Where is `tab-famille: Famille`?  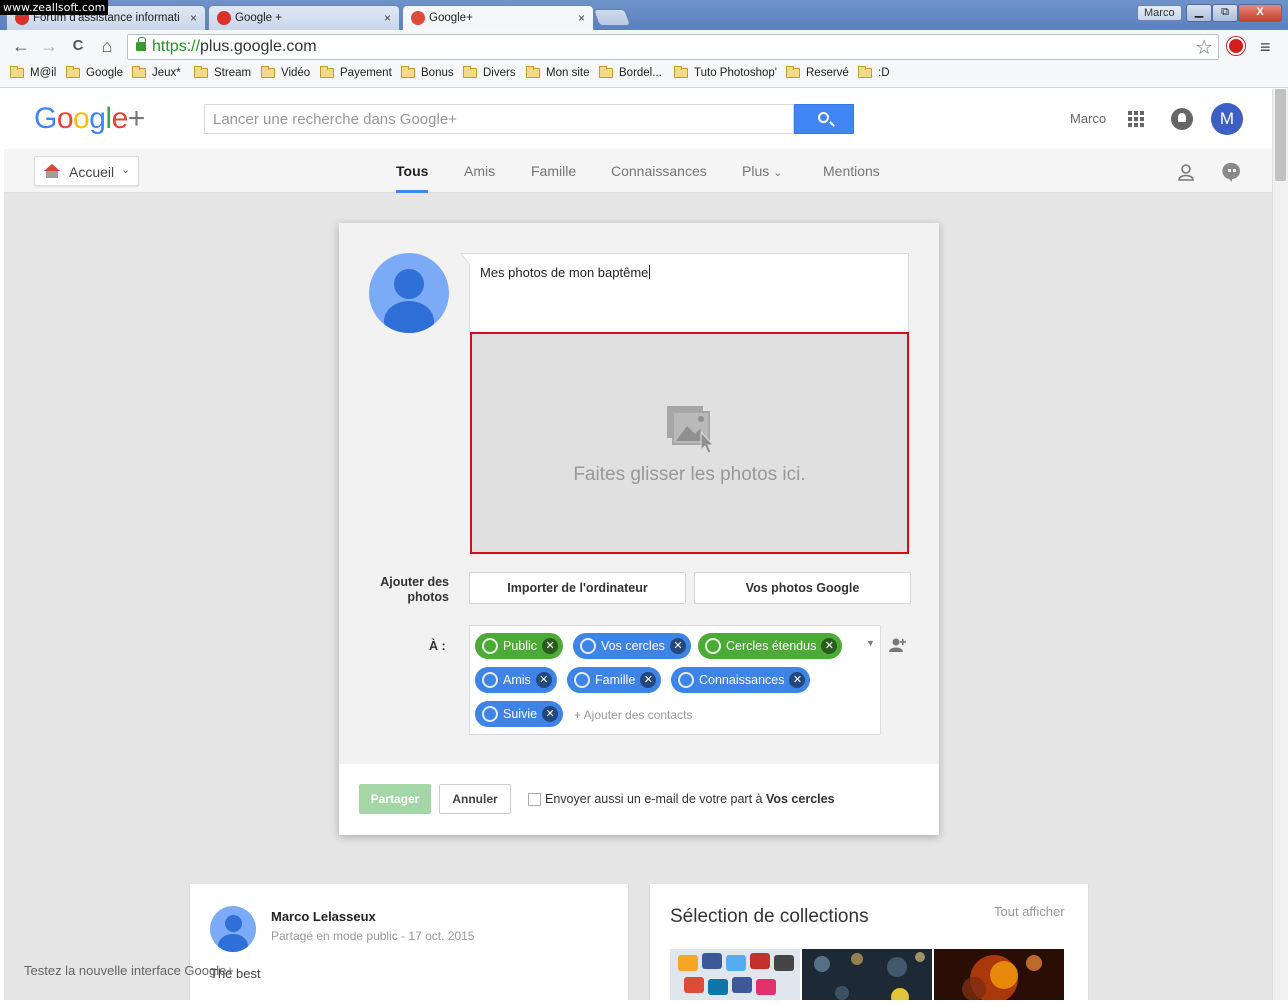
tab-famille: Famille is located at coordinates (553, 171).